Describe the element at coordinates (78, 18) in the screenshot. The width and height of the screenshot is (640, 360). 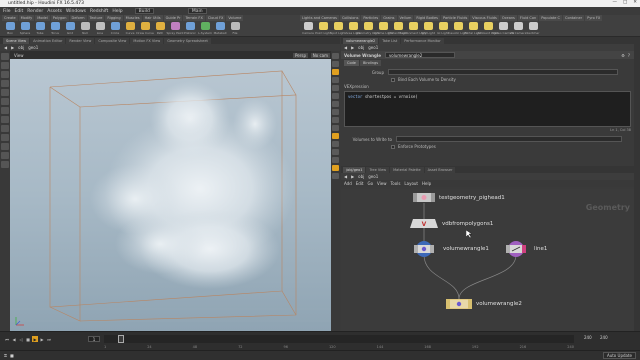
I see `shelf-tab-4: Deform` at that location.